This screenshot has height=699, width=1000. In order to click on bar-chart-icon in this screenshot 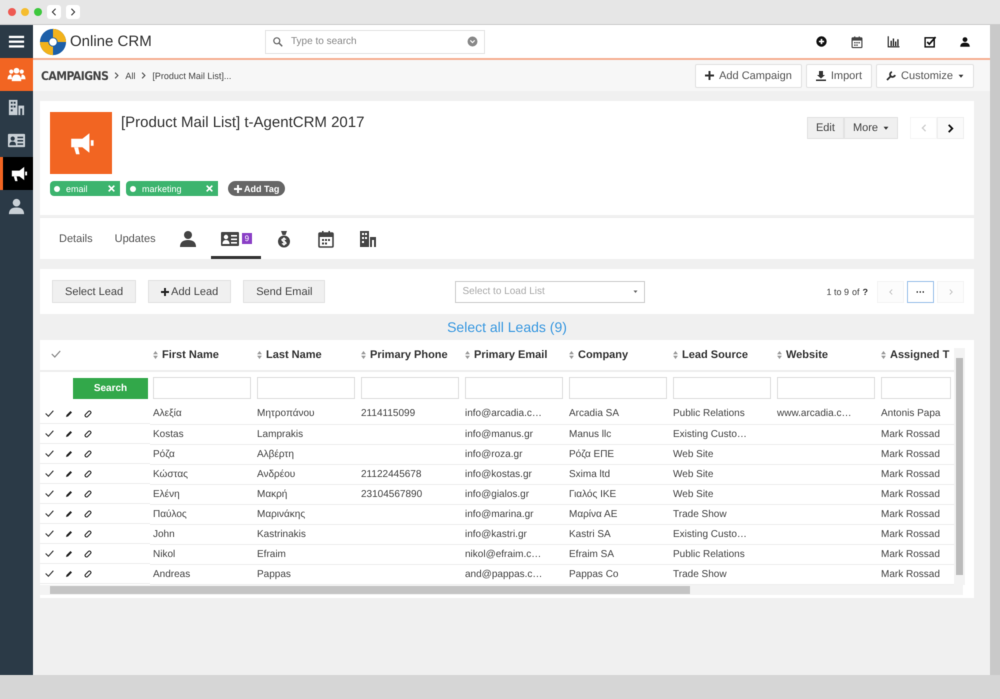, I will do `click(893, 41)`.